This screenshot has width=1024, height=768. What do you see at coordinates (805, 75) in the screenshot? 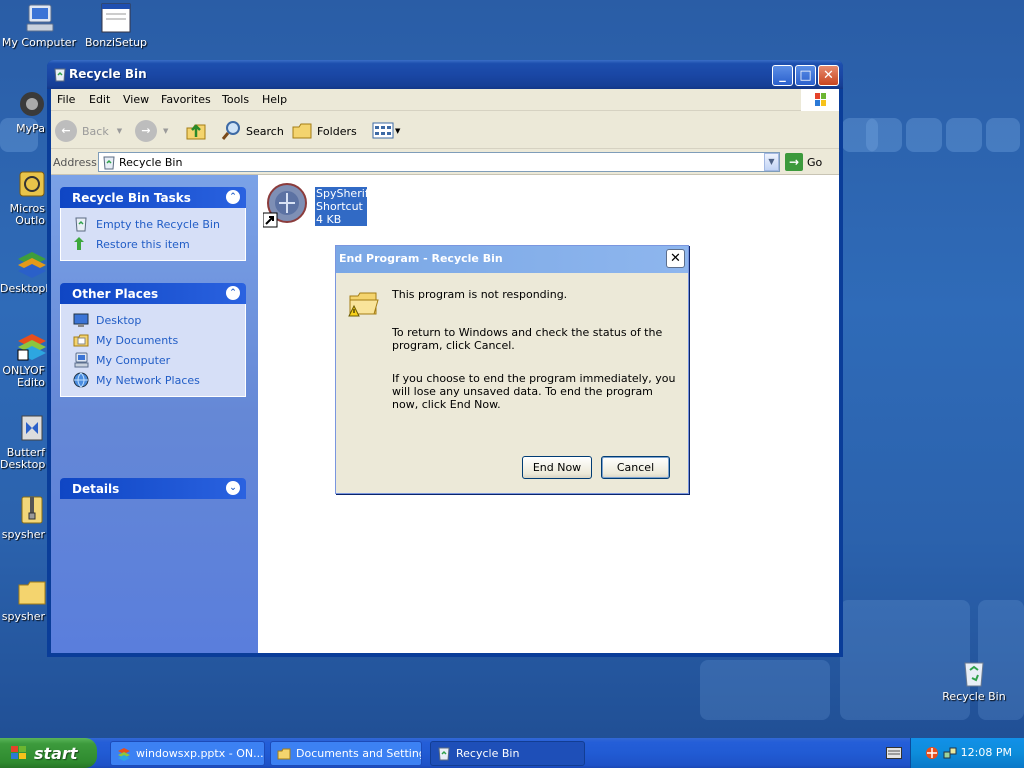
I see `maximize-button: □` at bounding box center [805, 75].